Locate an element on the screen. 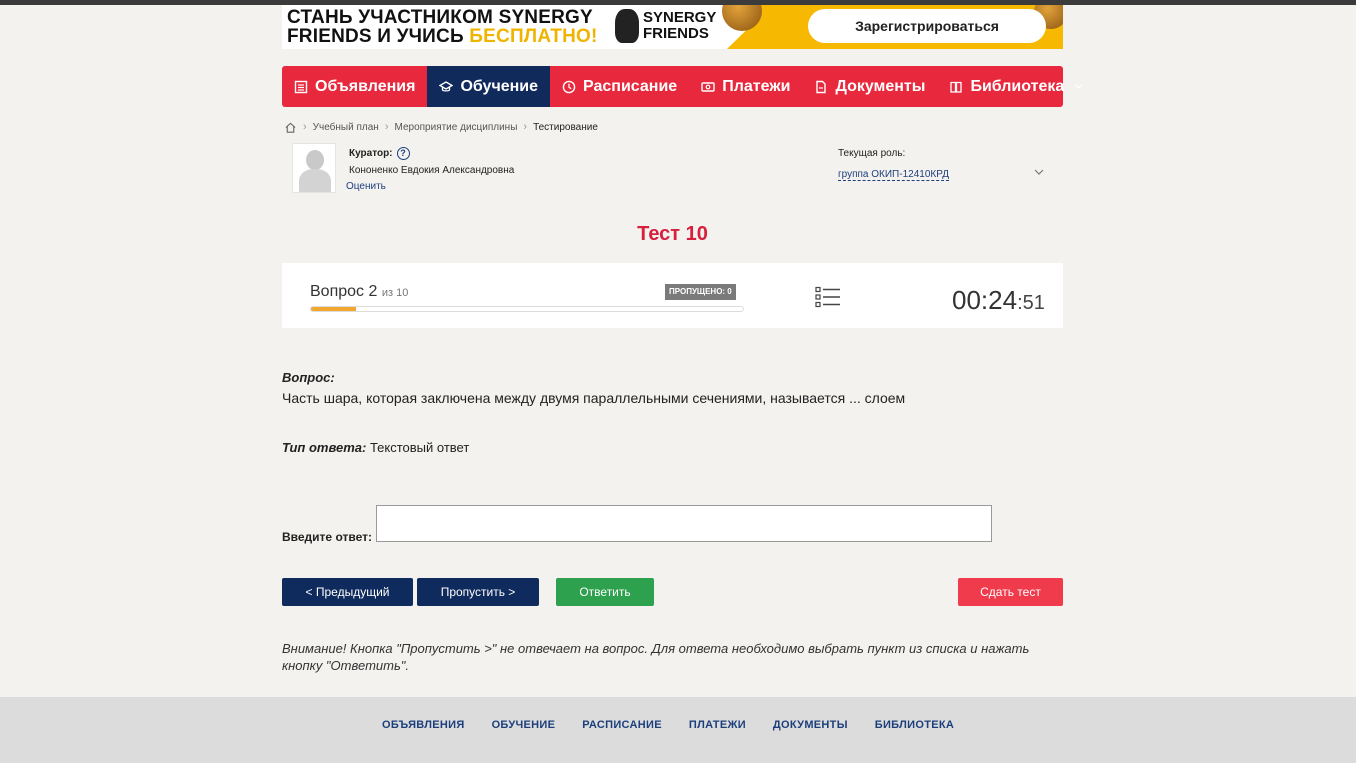 The width and height of the screenshot is (1356, 763). question-counter: Вопрос 2 из 10 is located at coordinates (359, 292).